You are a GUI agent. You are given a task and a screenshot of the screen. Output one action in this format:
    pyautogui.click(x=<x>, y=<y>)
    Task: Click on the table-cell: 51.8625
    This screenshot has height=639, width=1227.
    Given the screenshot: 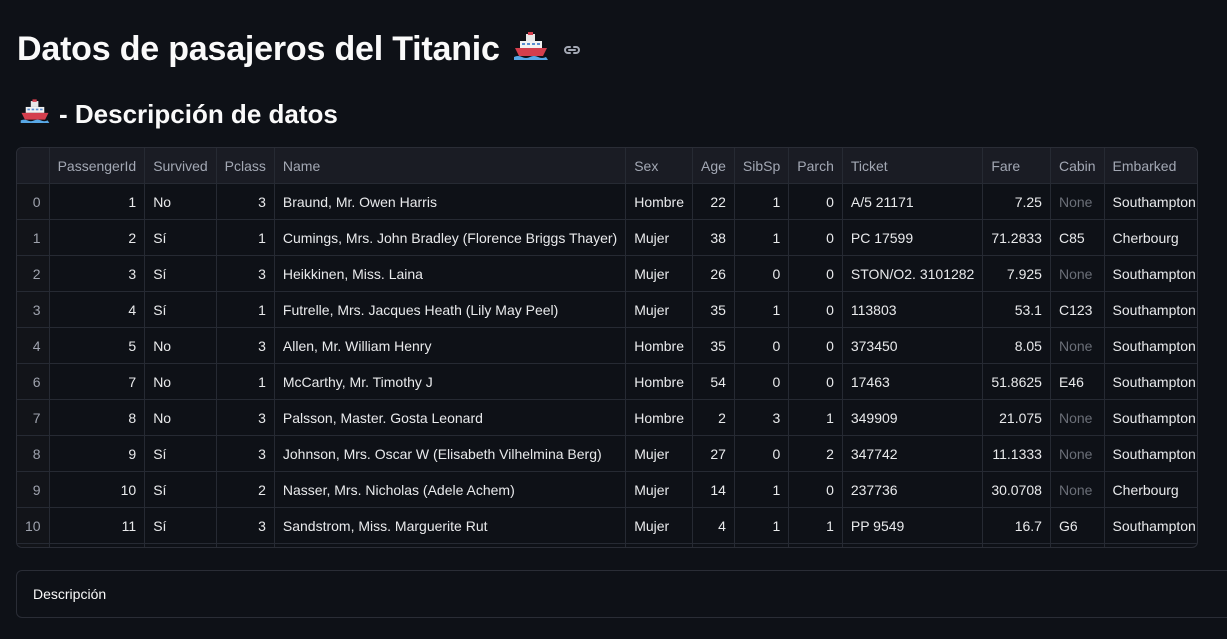 What is the action you would take?
    pyautogui.click(x=1016, y=381)
    